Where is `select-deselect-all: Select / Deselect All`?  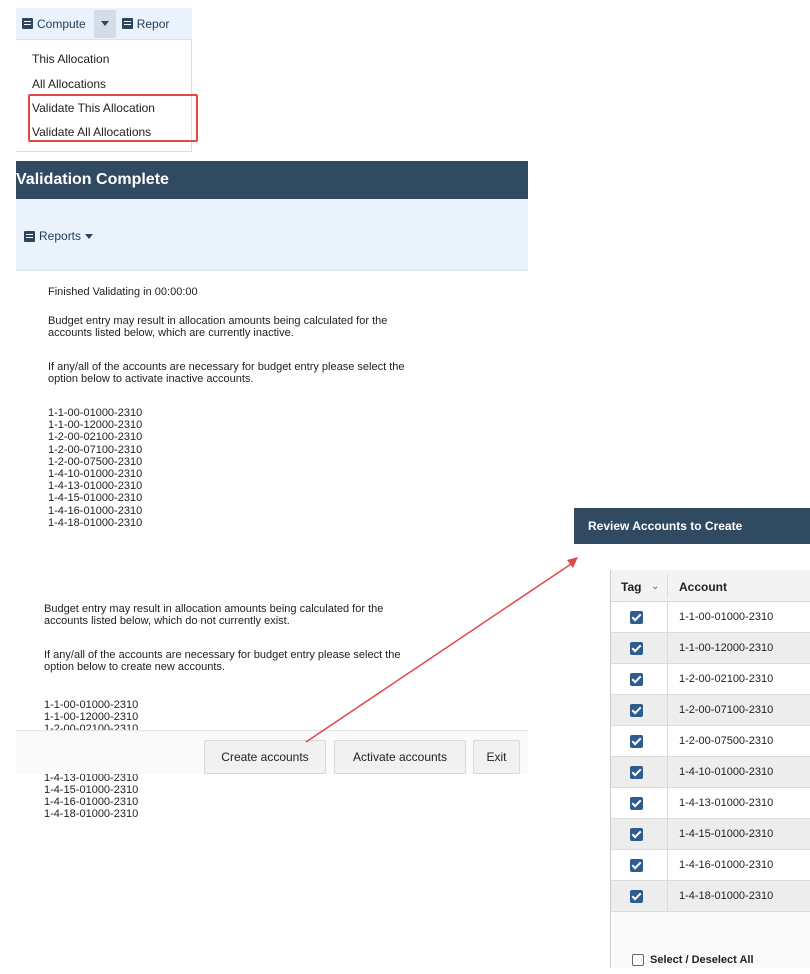
select-deselect-all: Select / Deselect All is located at coordinates (693, 960).